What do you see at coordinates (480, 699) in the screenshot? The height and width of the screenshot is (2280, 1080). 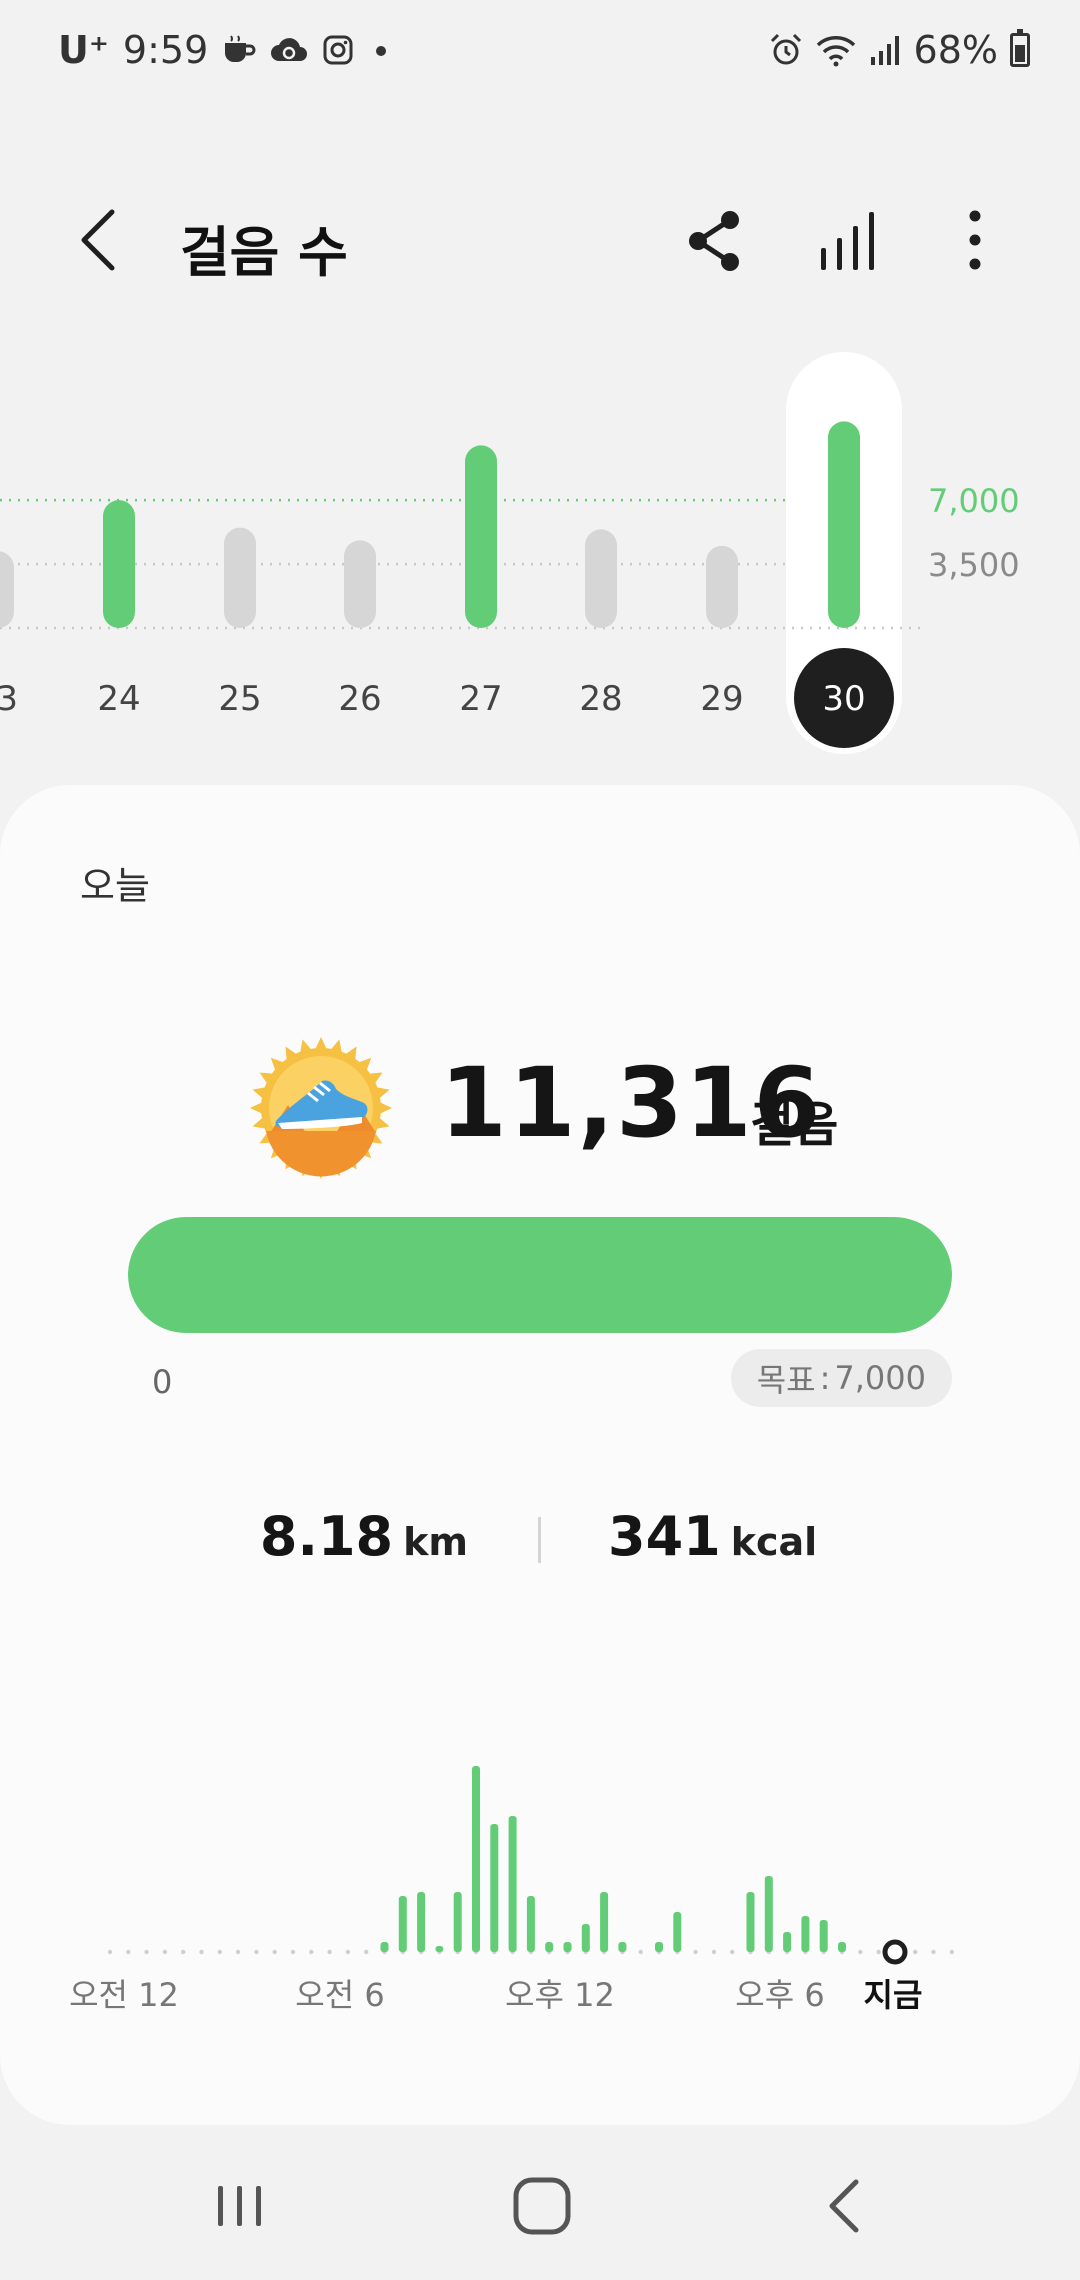 I see `day-label: 27` at bounding box center [480, 699].